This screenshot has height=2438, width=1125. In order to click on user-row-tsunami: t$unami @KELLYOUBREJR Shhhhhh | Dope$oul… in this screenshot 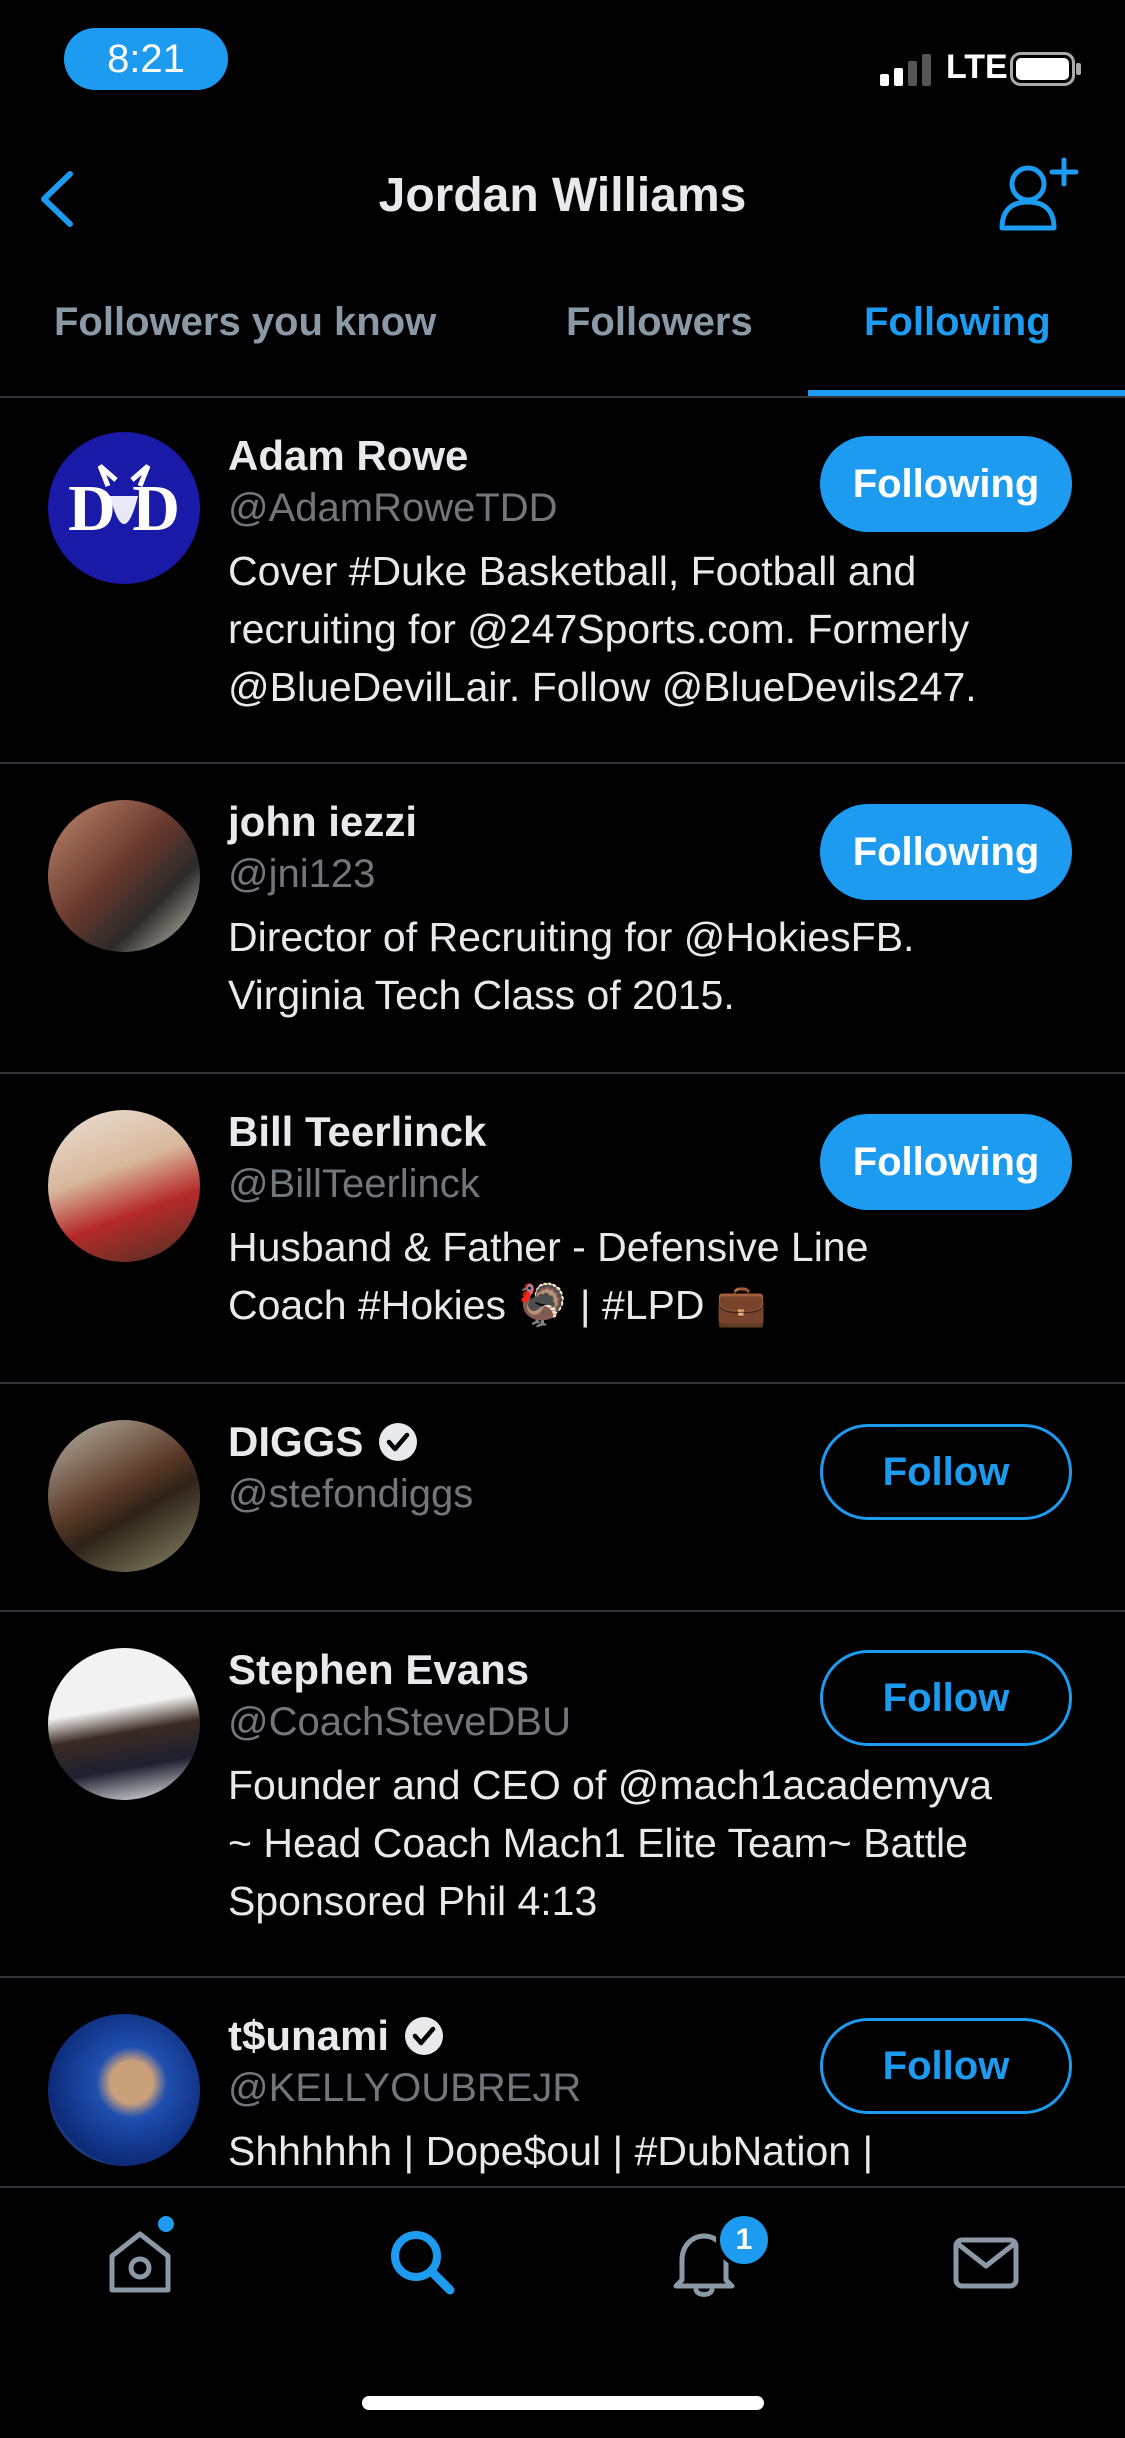, I will do `click(562, 2082)`.